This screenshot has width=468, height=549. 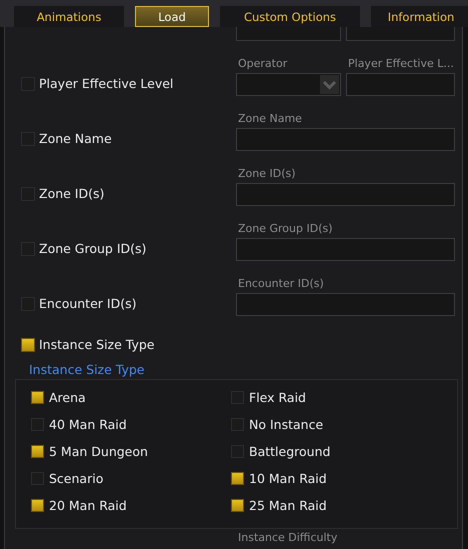 I want to click on field-label: Zone Group ID(s), so click(x=286, y=229).